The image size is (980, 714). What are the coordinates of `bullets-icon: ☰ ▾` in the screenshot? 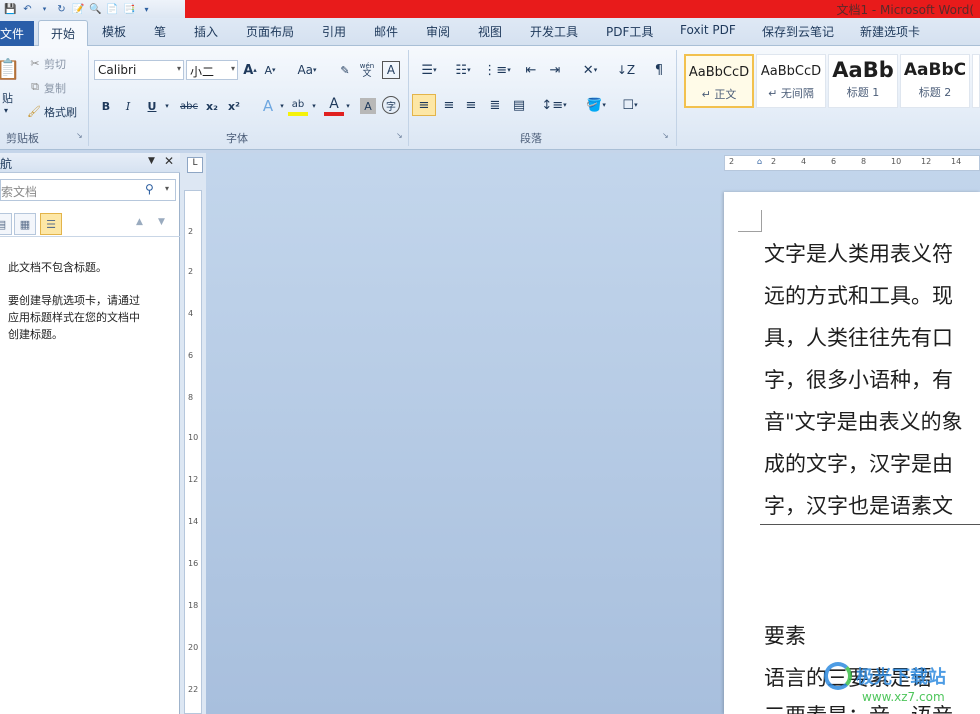 It's located at (429, 70).